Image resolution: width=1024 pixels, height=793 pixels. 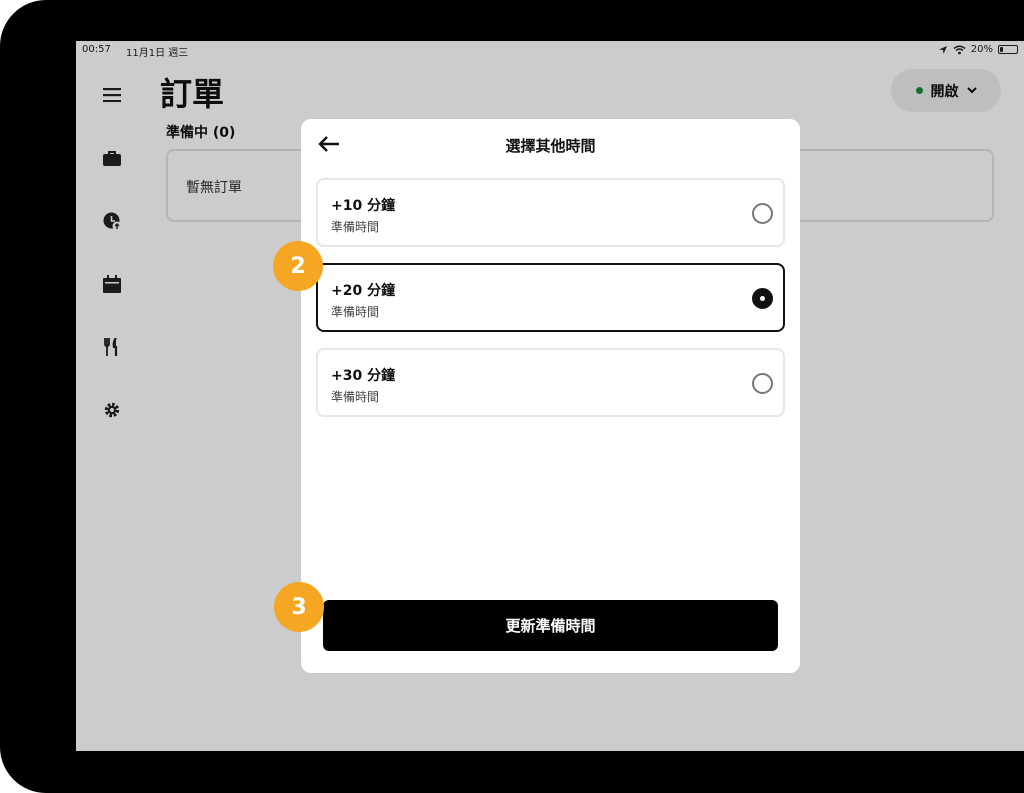 What do you see at coordinates (550, 382) in the screenshot?
I see `option-30-min: +30 分鐘 準備時間` at bounding box center [550, 382].